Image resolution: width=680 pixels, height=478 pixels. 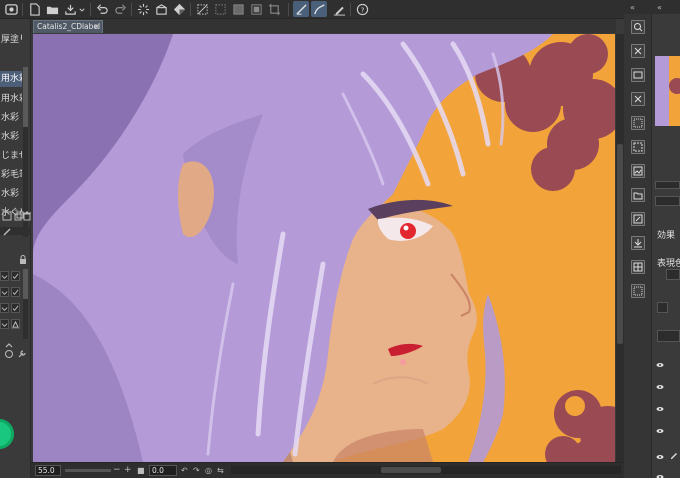 I want to click on close-panel-icon, so click(x=638, y=99).